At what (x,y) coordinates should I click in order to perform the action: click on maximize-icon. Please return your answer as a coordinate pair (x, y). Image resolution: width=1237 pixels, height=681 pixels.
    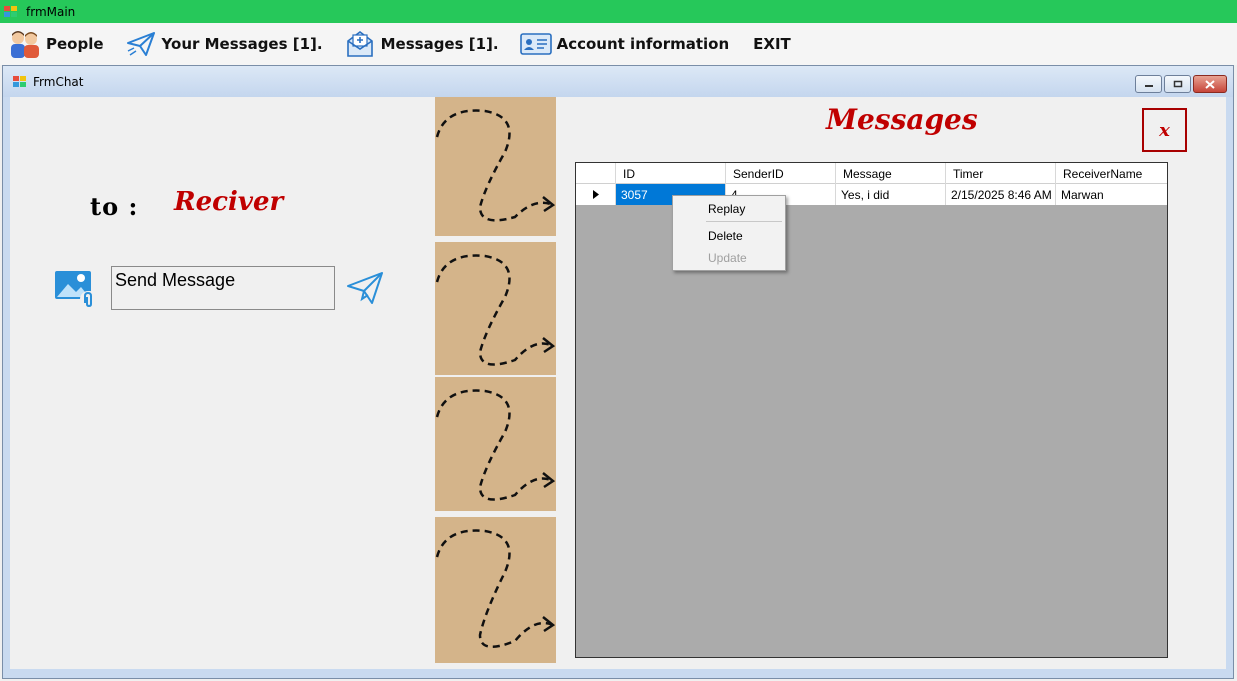
    Looking at the image, I should click on (1177, 84).